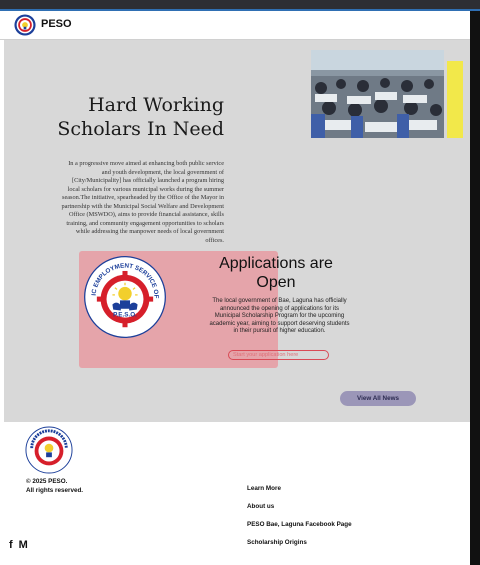 This screenshot has height=565, width=480. Describe the element at coordinates (240, 5) in the screenshot. I see `browser-top-bar` at that location.